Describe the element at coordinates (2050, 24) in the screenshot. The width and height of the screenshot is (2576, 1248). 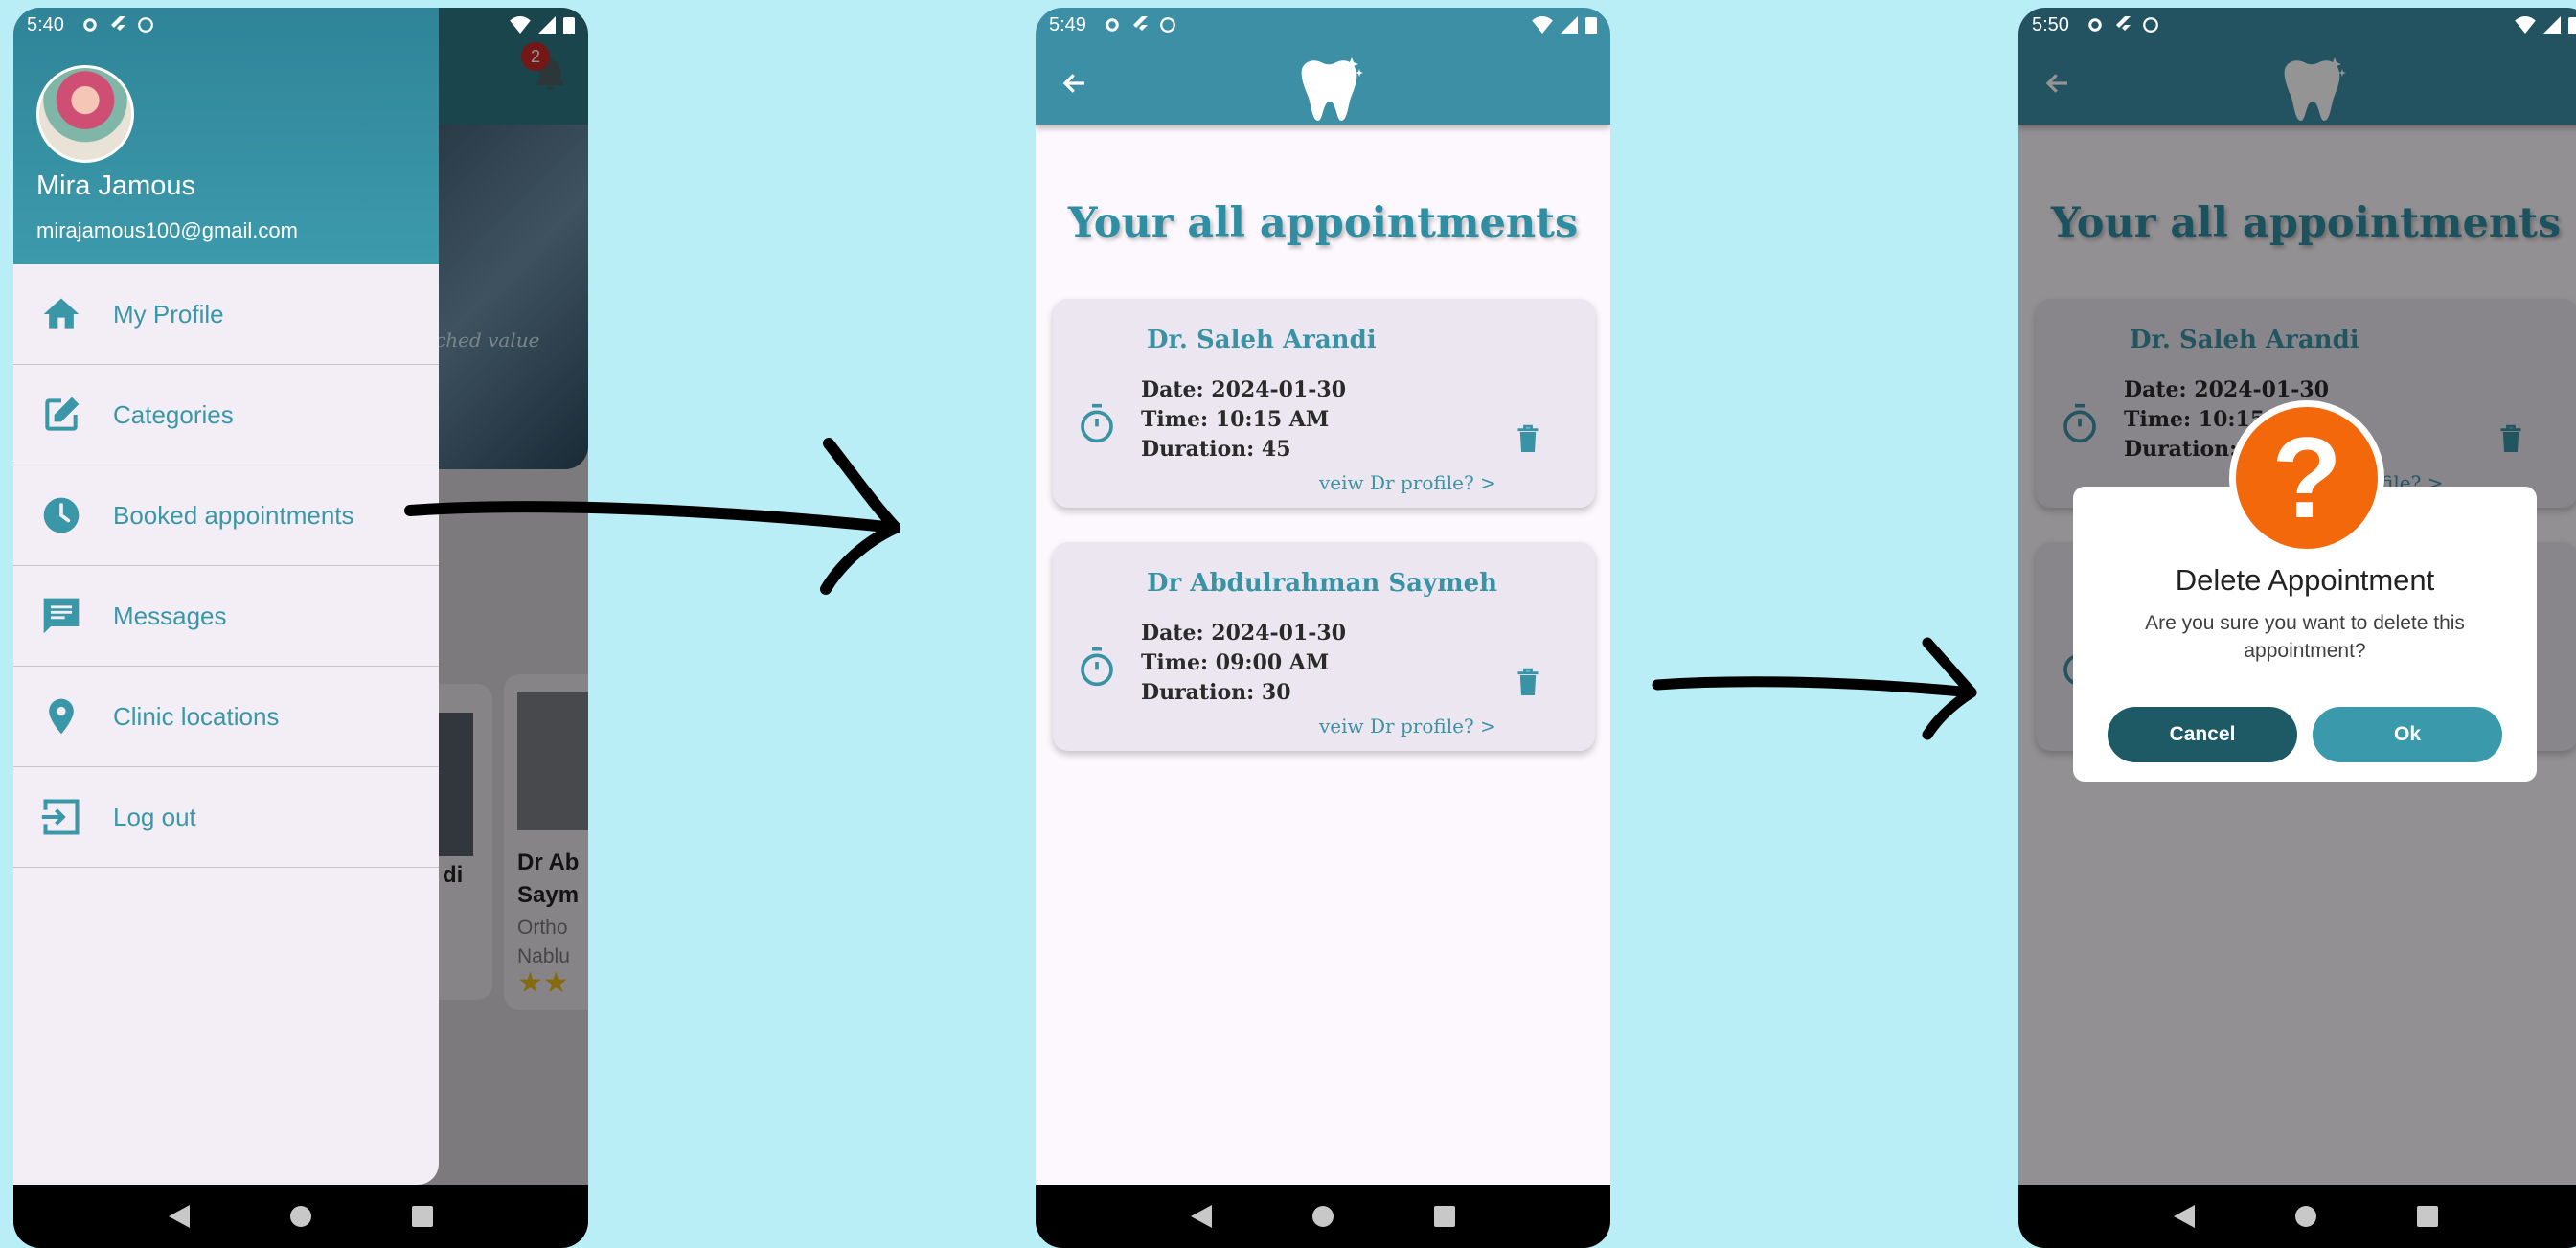
I see `status-time: 5:50` at that location.